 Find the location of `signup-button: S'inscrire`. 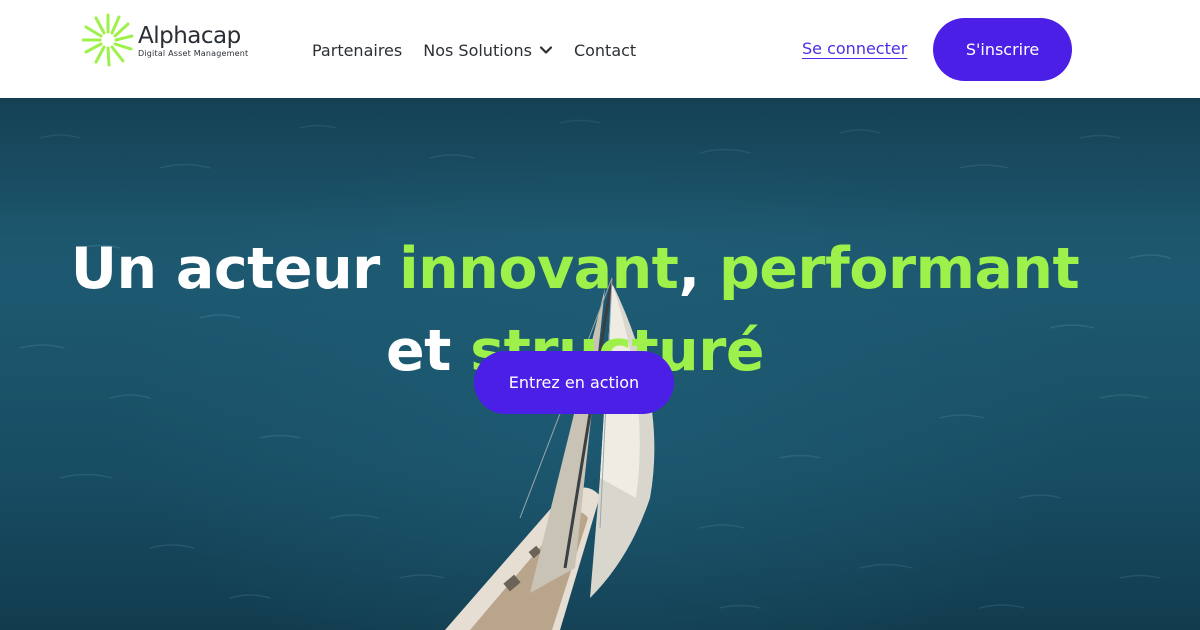

signup-button: S'inscrire is located at coordinates (1002, 49).